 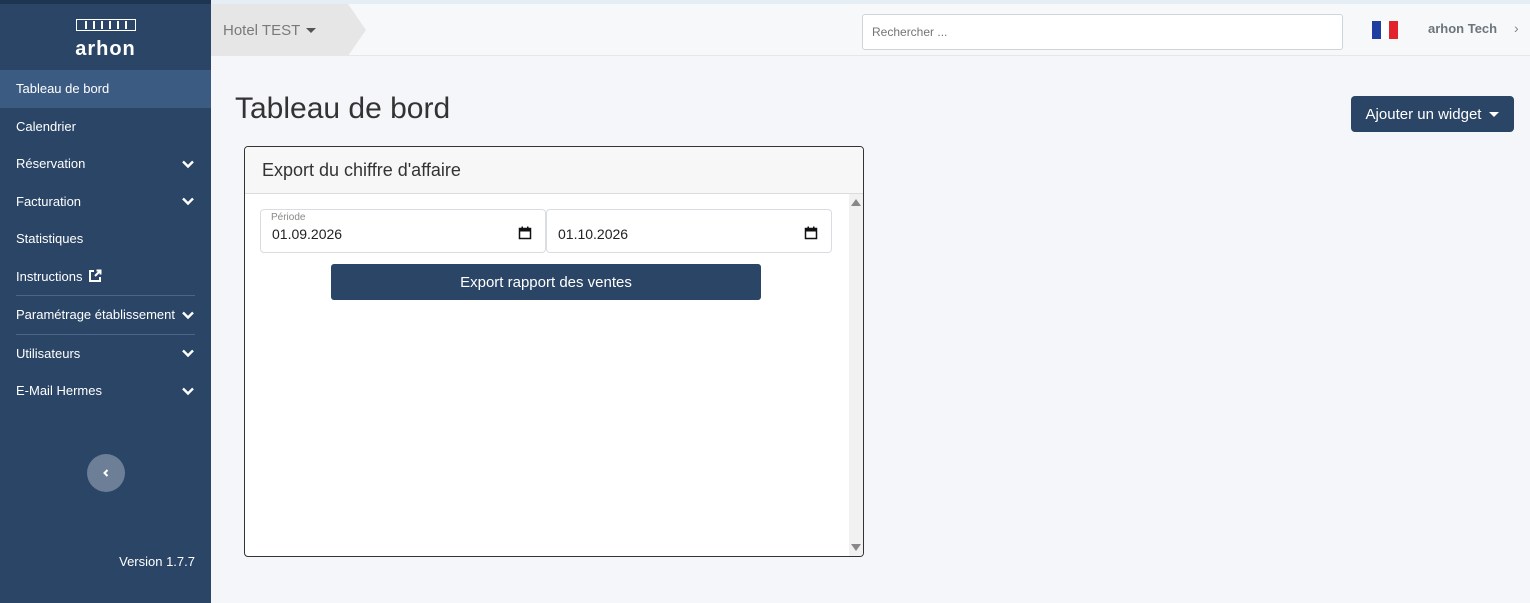 I want to click on sidebar-item-instructions: Instructions, so click(x=105, y=277).